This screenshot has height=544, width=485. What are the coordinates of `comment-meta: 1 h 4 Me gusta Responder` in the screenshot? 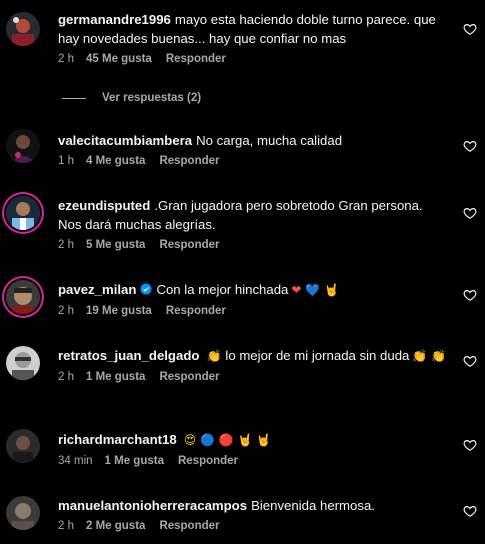 It's located at (253, 161).